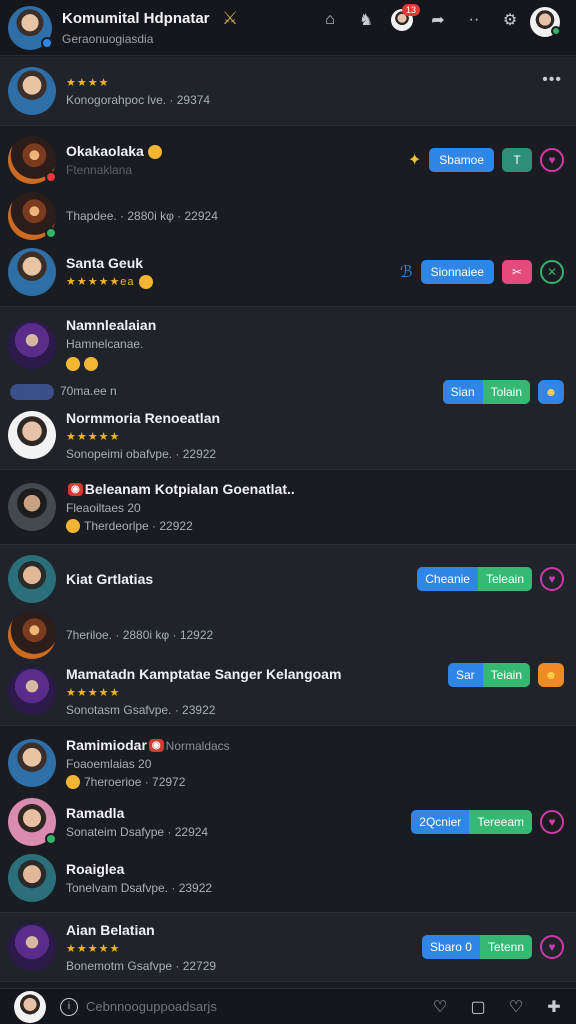 This screenshot has height=1024, width=576. What do you see at coordinates (554, 1007) in the screenshot?
I see `puzzle-icon: ✚` at bounding box center [554, 1007].